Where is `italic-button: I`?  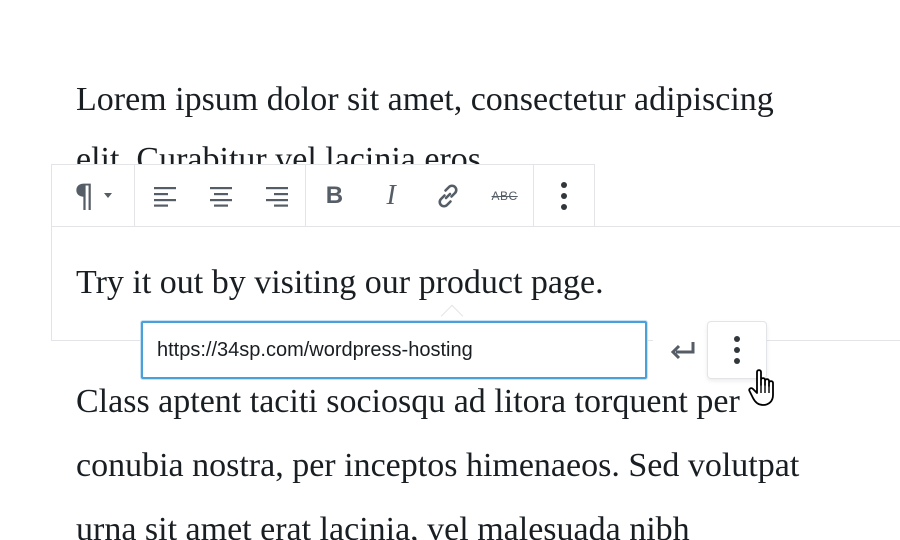
italic-button: I is located at coordinates (391, 195).